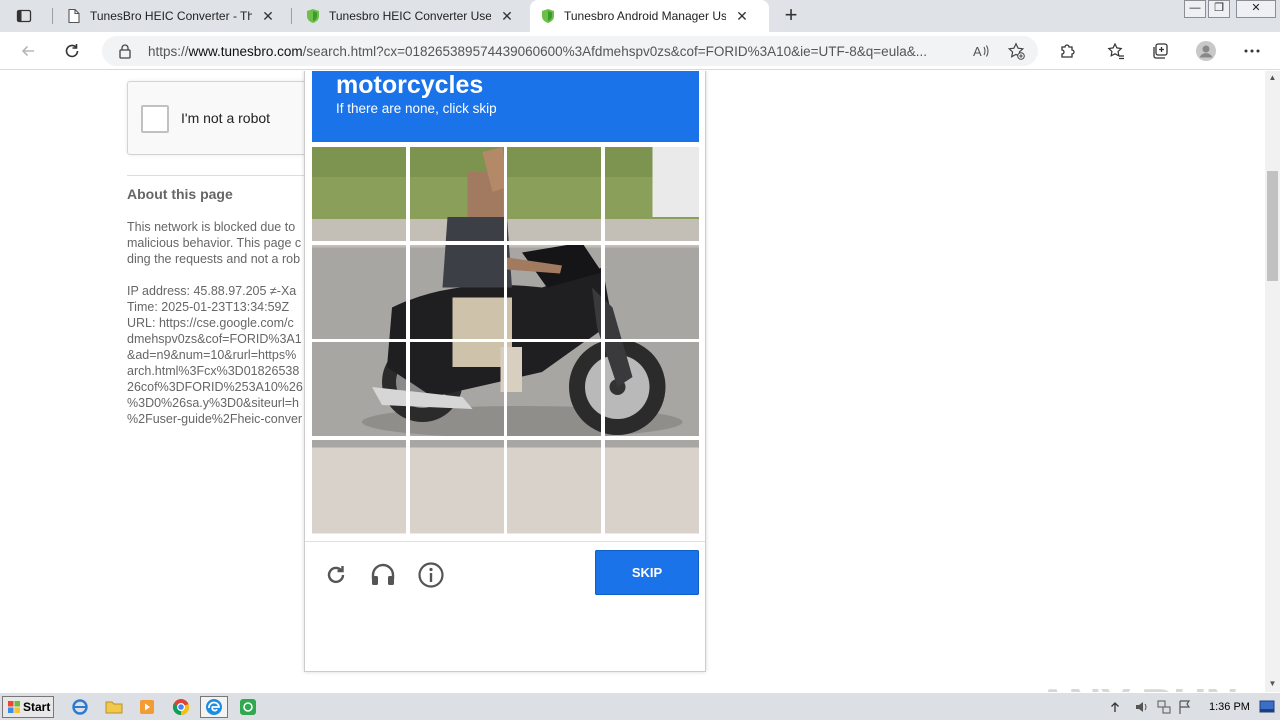  What do you see at coordinates (640, 706) in the screenshot?
I see `taskbar: Start 1:36 PM` at bounding box center [640, 706].